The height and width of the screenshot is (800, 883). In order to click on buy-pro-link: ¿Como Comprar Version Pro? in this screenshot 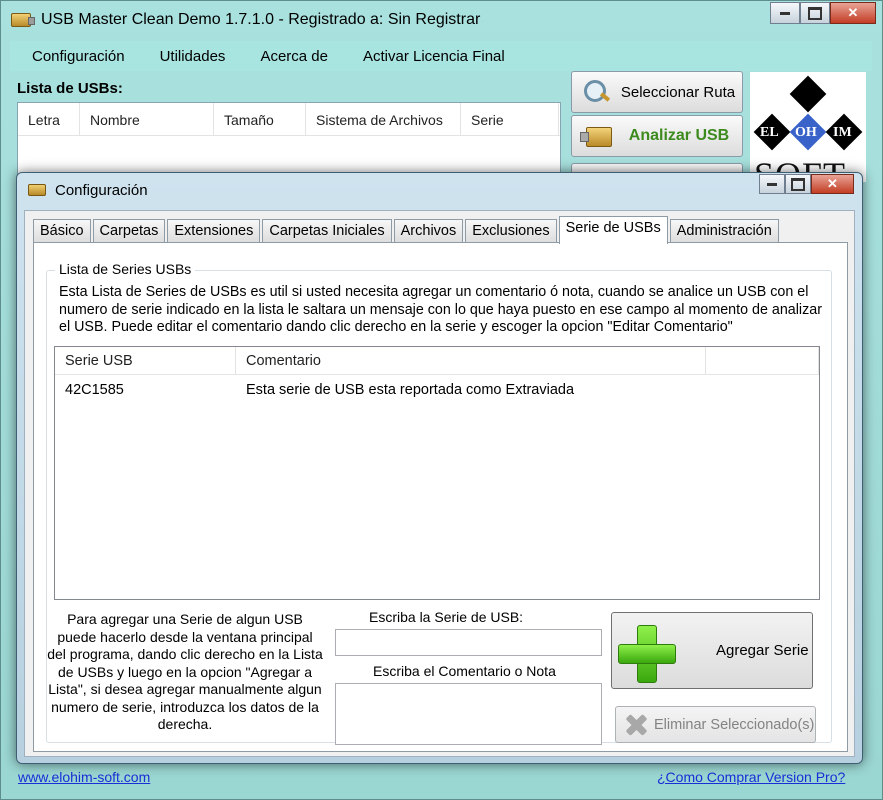, I will do `click(751, 777)`.